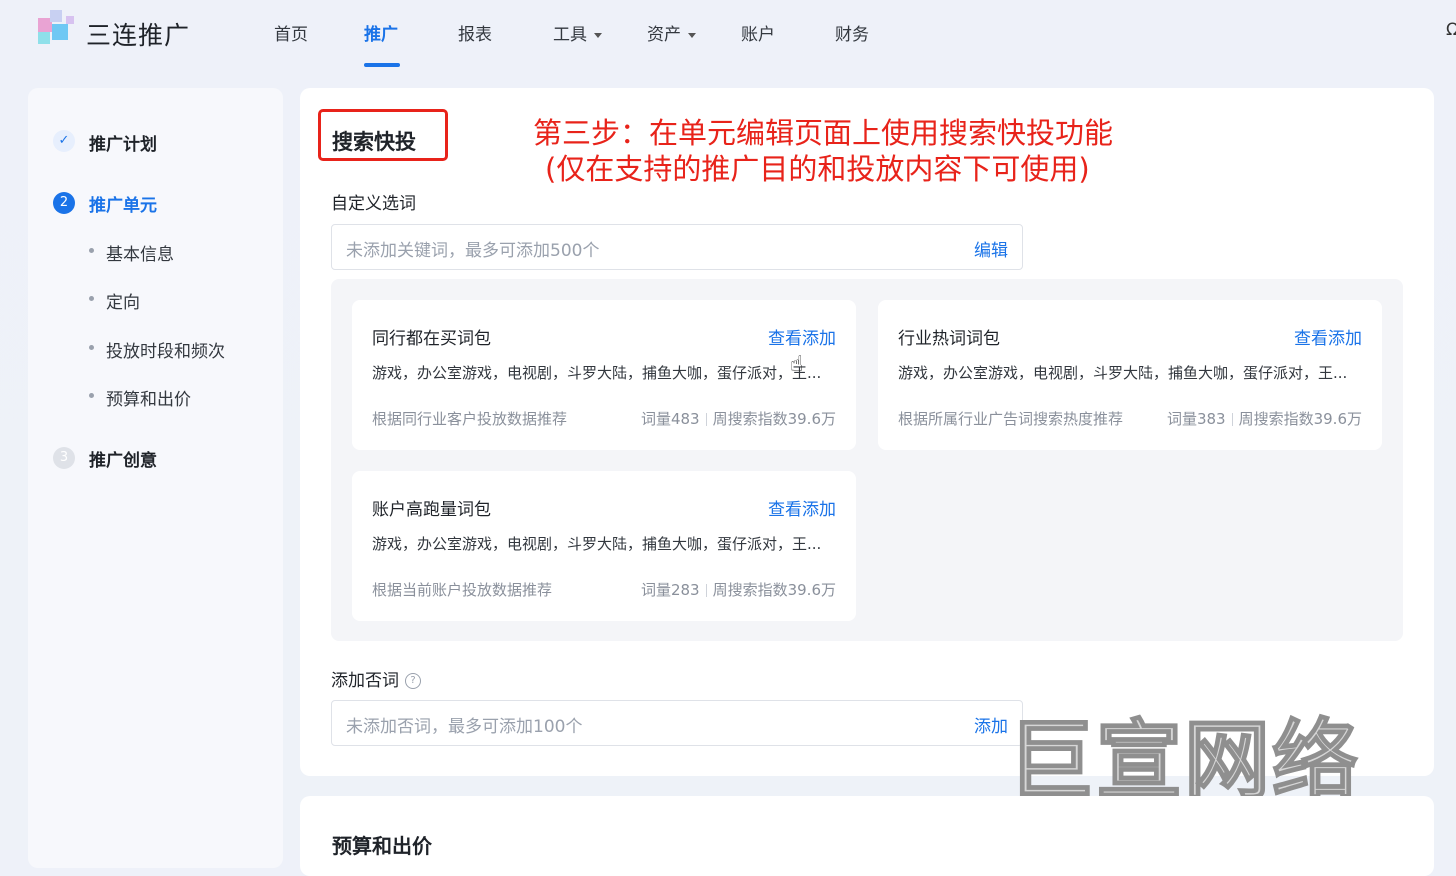  What do you see at coordinates (431, 339) in the screenshot?
I see `card-title: 同行都在买词包` at bounding box center [431, 339].